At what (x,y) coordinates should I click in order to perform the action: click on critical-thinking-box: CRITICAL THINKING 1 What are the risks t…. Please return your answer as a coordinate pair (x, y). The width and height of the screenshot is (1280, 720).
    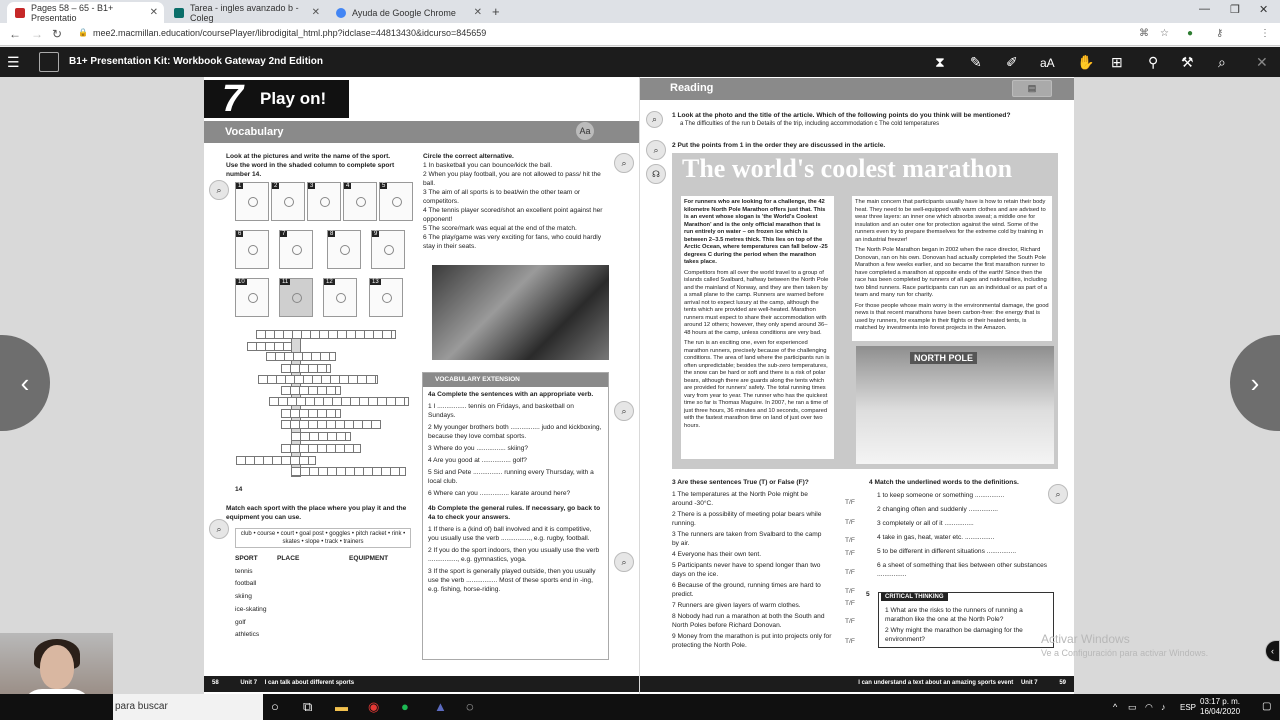
    Looking at the image, I should click on (966, 620).